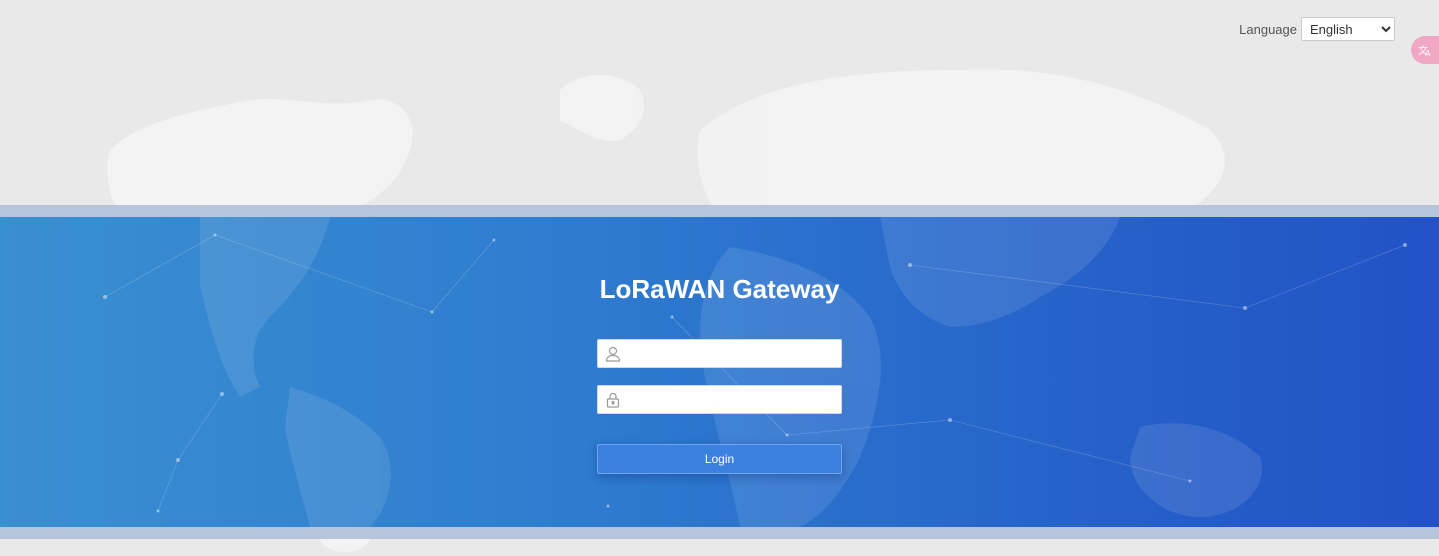  I want to click on page-title: LoRaWAN Gateway, so click(719, 289).